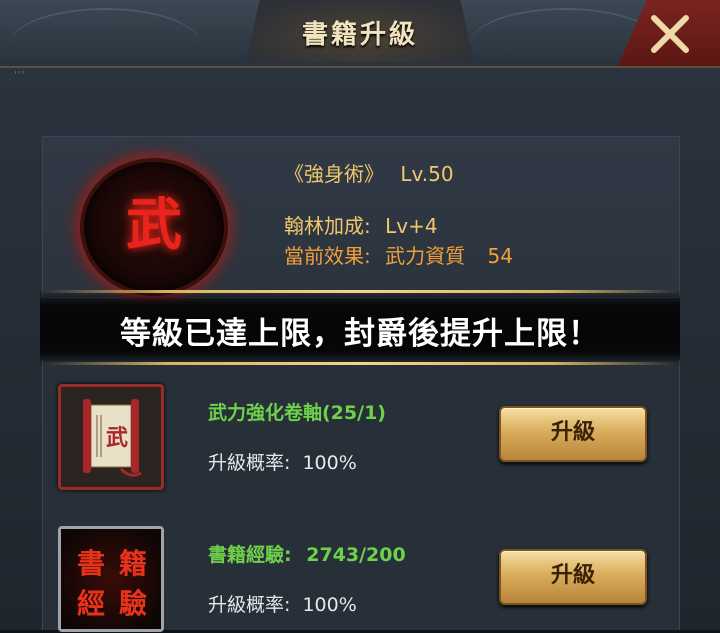  I want to click on item-name: 武力強化卷軸(25/1), so click(297, 413).